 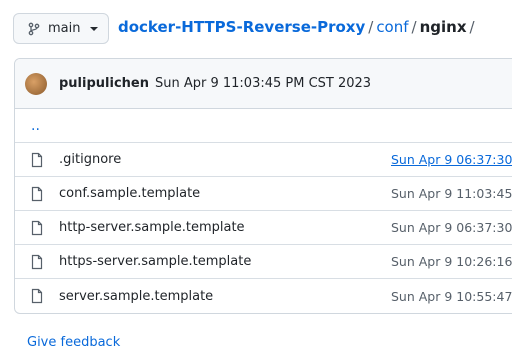 I want to click on file-commit-date: Sun Apr 9 11:03:45, so click(x=451, y=193).